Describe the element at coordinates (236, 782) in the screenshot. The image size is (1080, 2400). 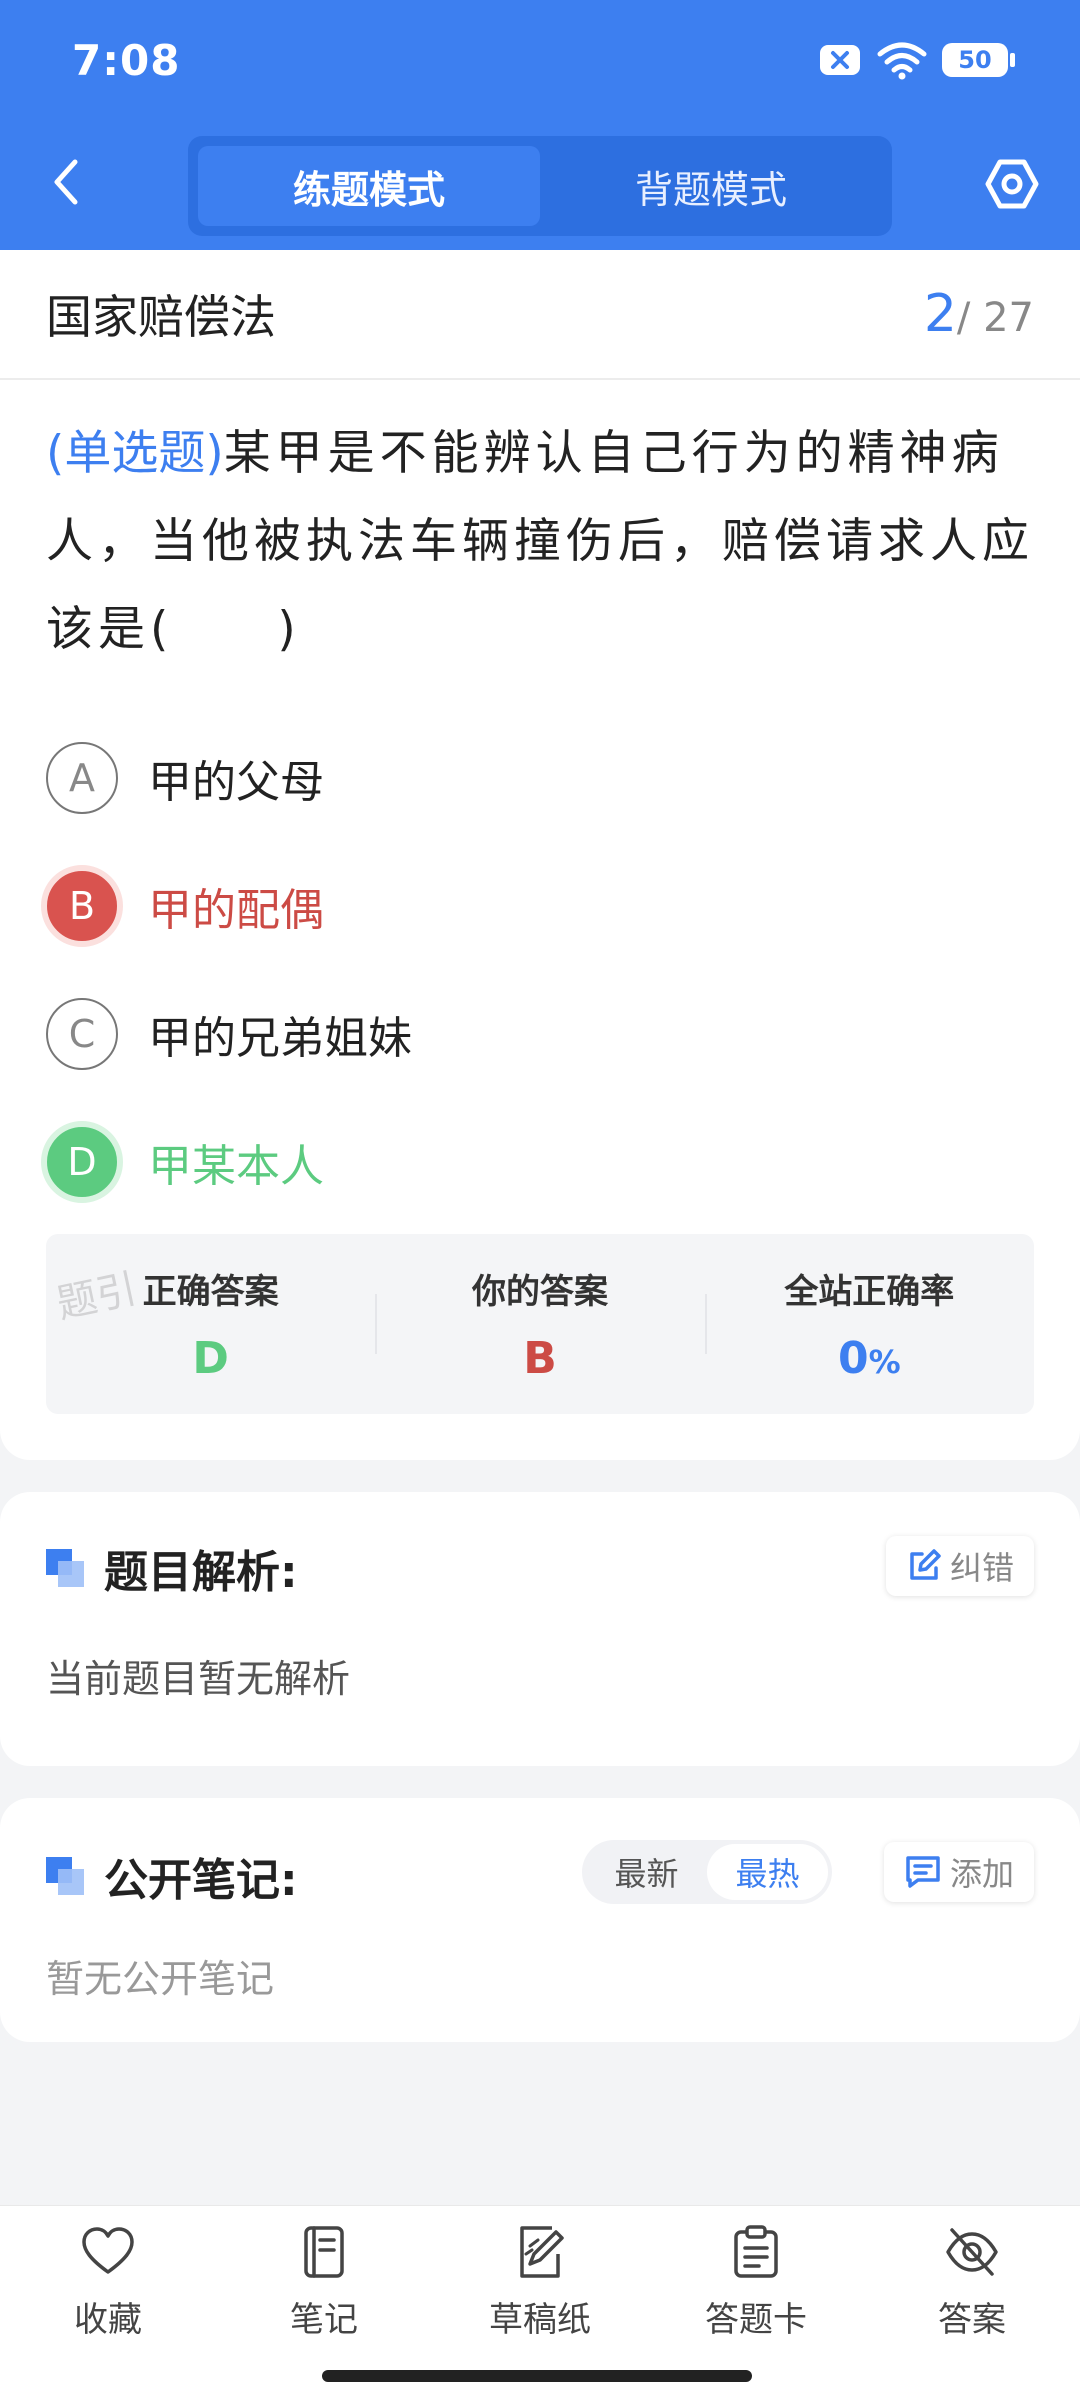
I see `option-text: 甲的父母` at that location.